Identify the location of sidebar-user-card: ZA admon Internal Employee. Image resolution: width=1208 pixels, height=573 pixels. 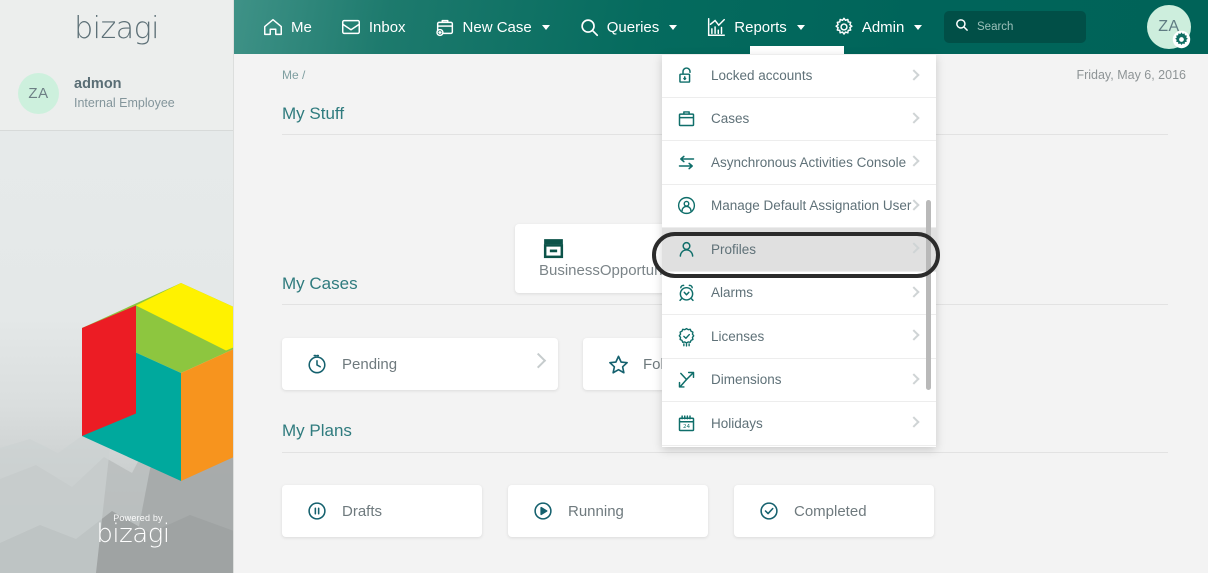
(116, 94).